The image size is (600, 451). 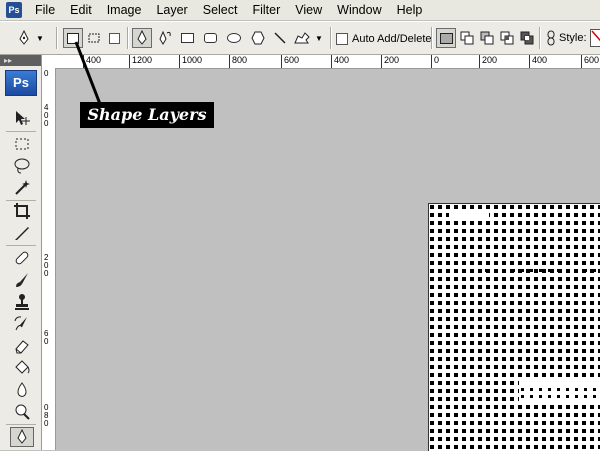 I want to click on callout-label: Shape Layers, so click(x=147, y=115).